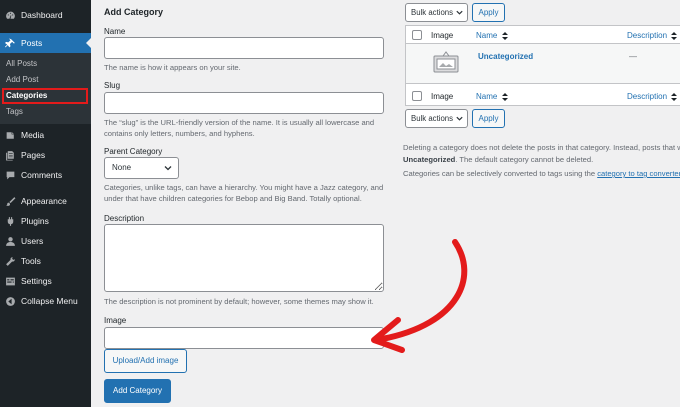 This screenshot has width=680, height=407. Describe the element at coordinates (35, 221) in the screenshot. I see `menu-plugins-label: Plugins` at that location.